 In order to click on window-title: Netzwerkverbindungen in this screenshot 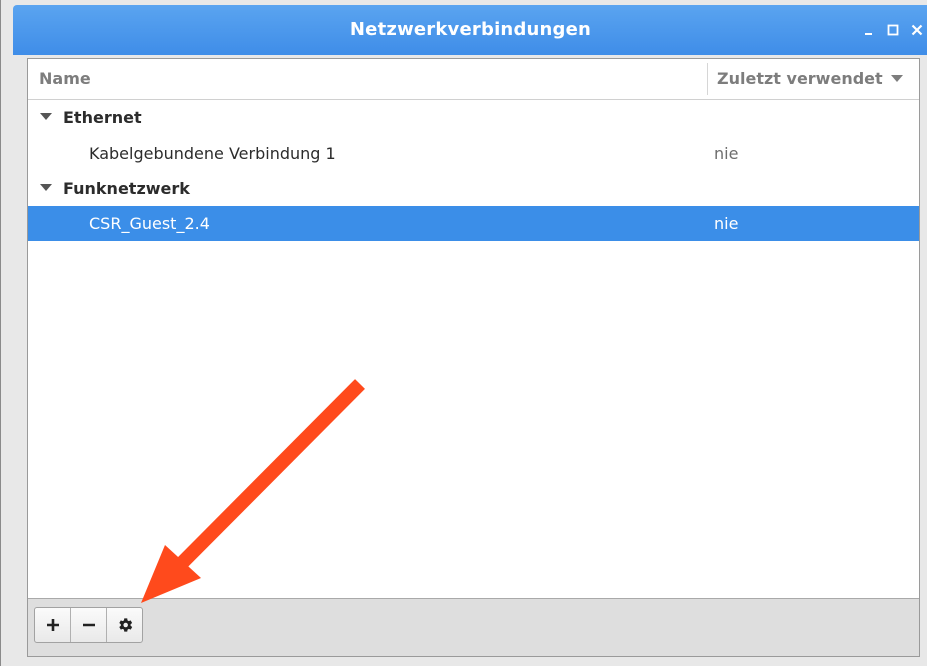, I will do `click(470, 29)`.